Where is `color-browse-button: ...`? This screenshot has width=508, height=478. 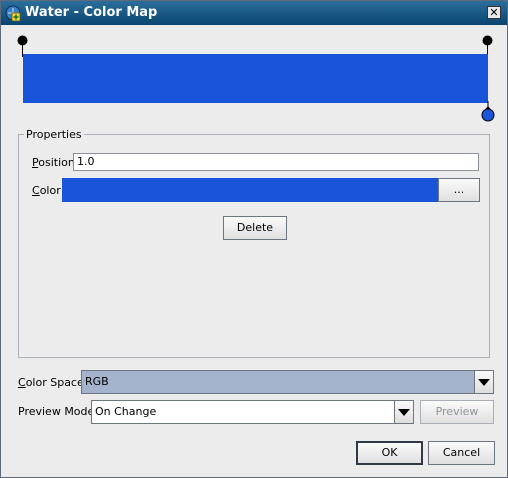 color-browse-button: ... is located at coordinates (459, 190).